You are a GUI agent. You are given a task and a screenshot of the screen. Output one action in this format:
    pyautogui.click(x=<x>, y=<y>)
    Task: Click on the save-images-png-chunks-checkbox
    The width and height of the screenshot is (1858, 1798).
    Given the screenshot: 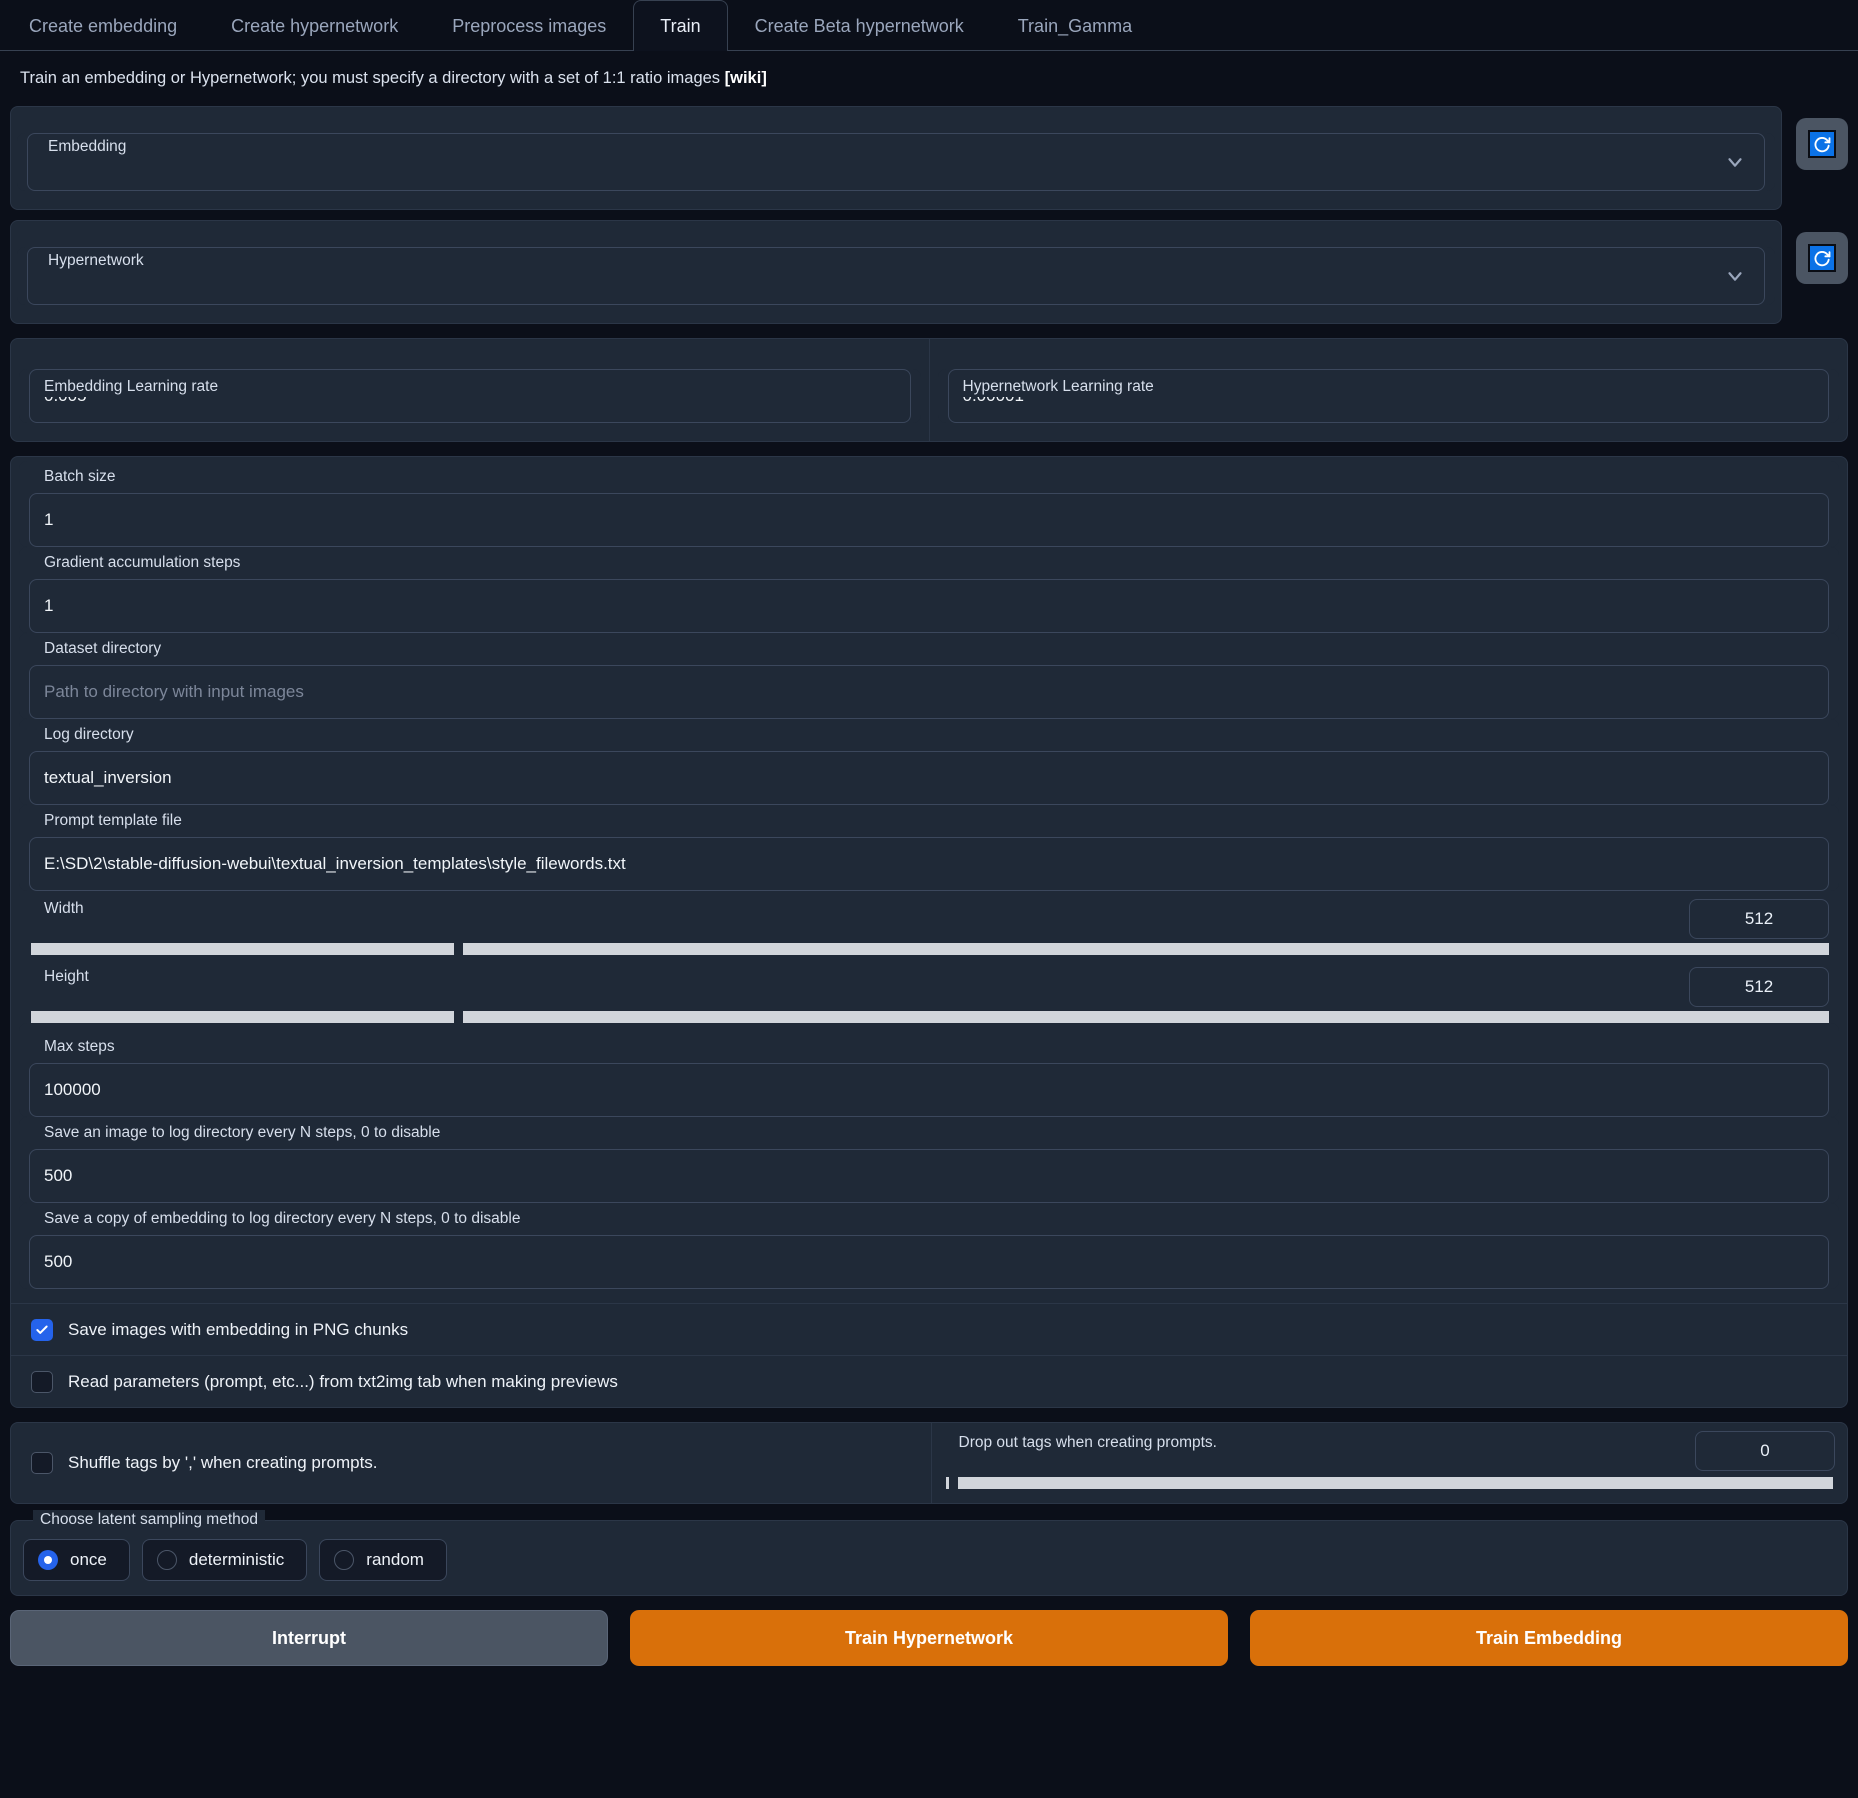 What is the action you would take?
    pyautogui.click(x=42, y=1329)
    